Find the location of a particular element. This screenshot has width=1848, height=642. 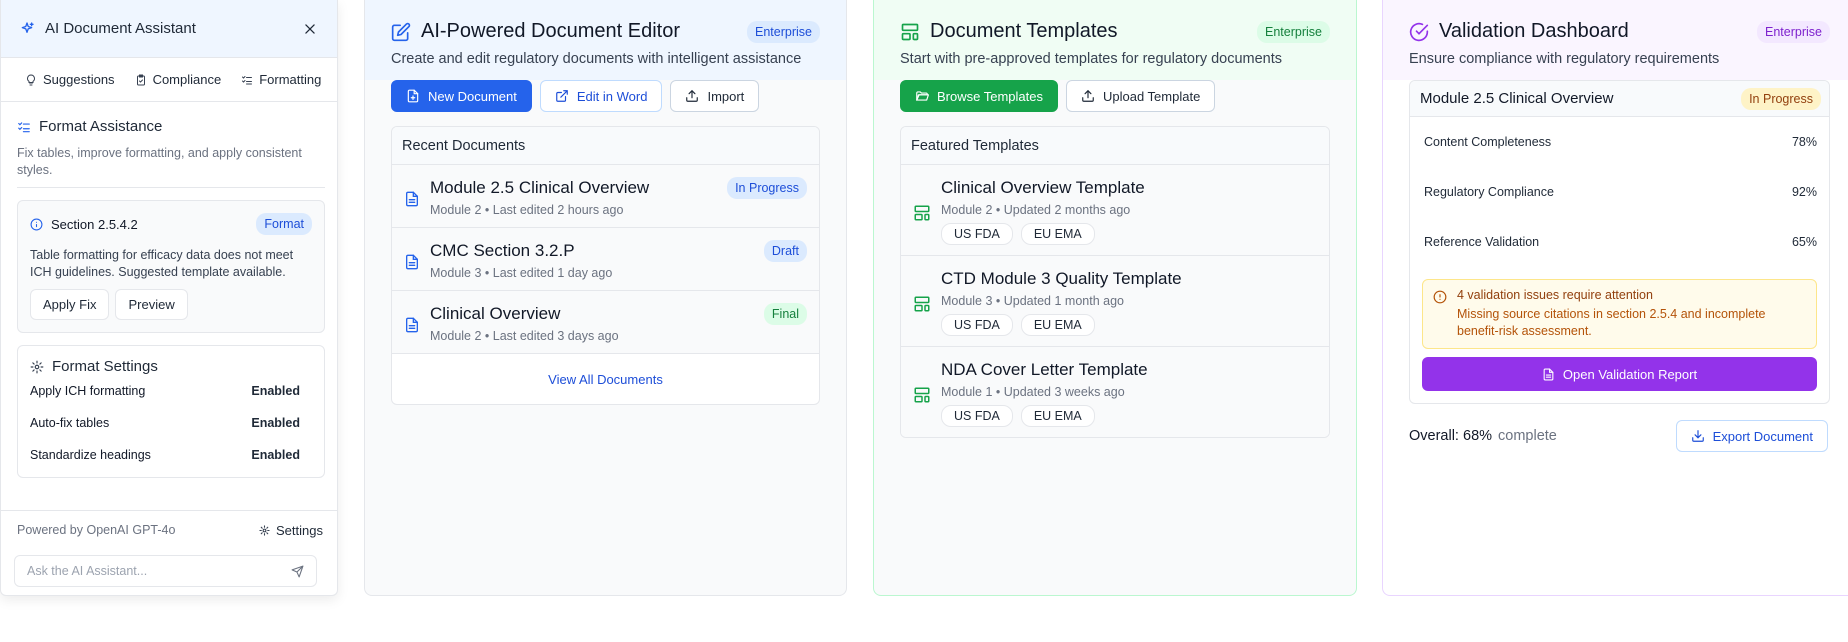

settings-label: Settings is located at coordinates (299, 530).